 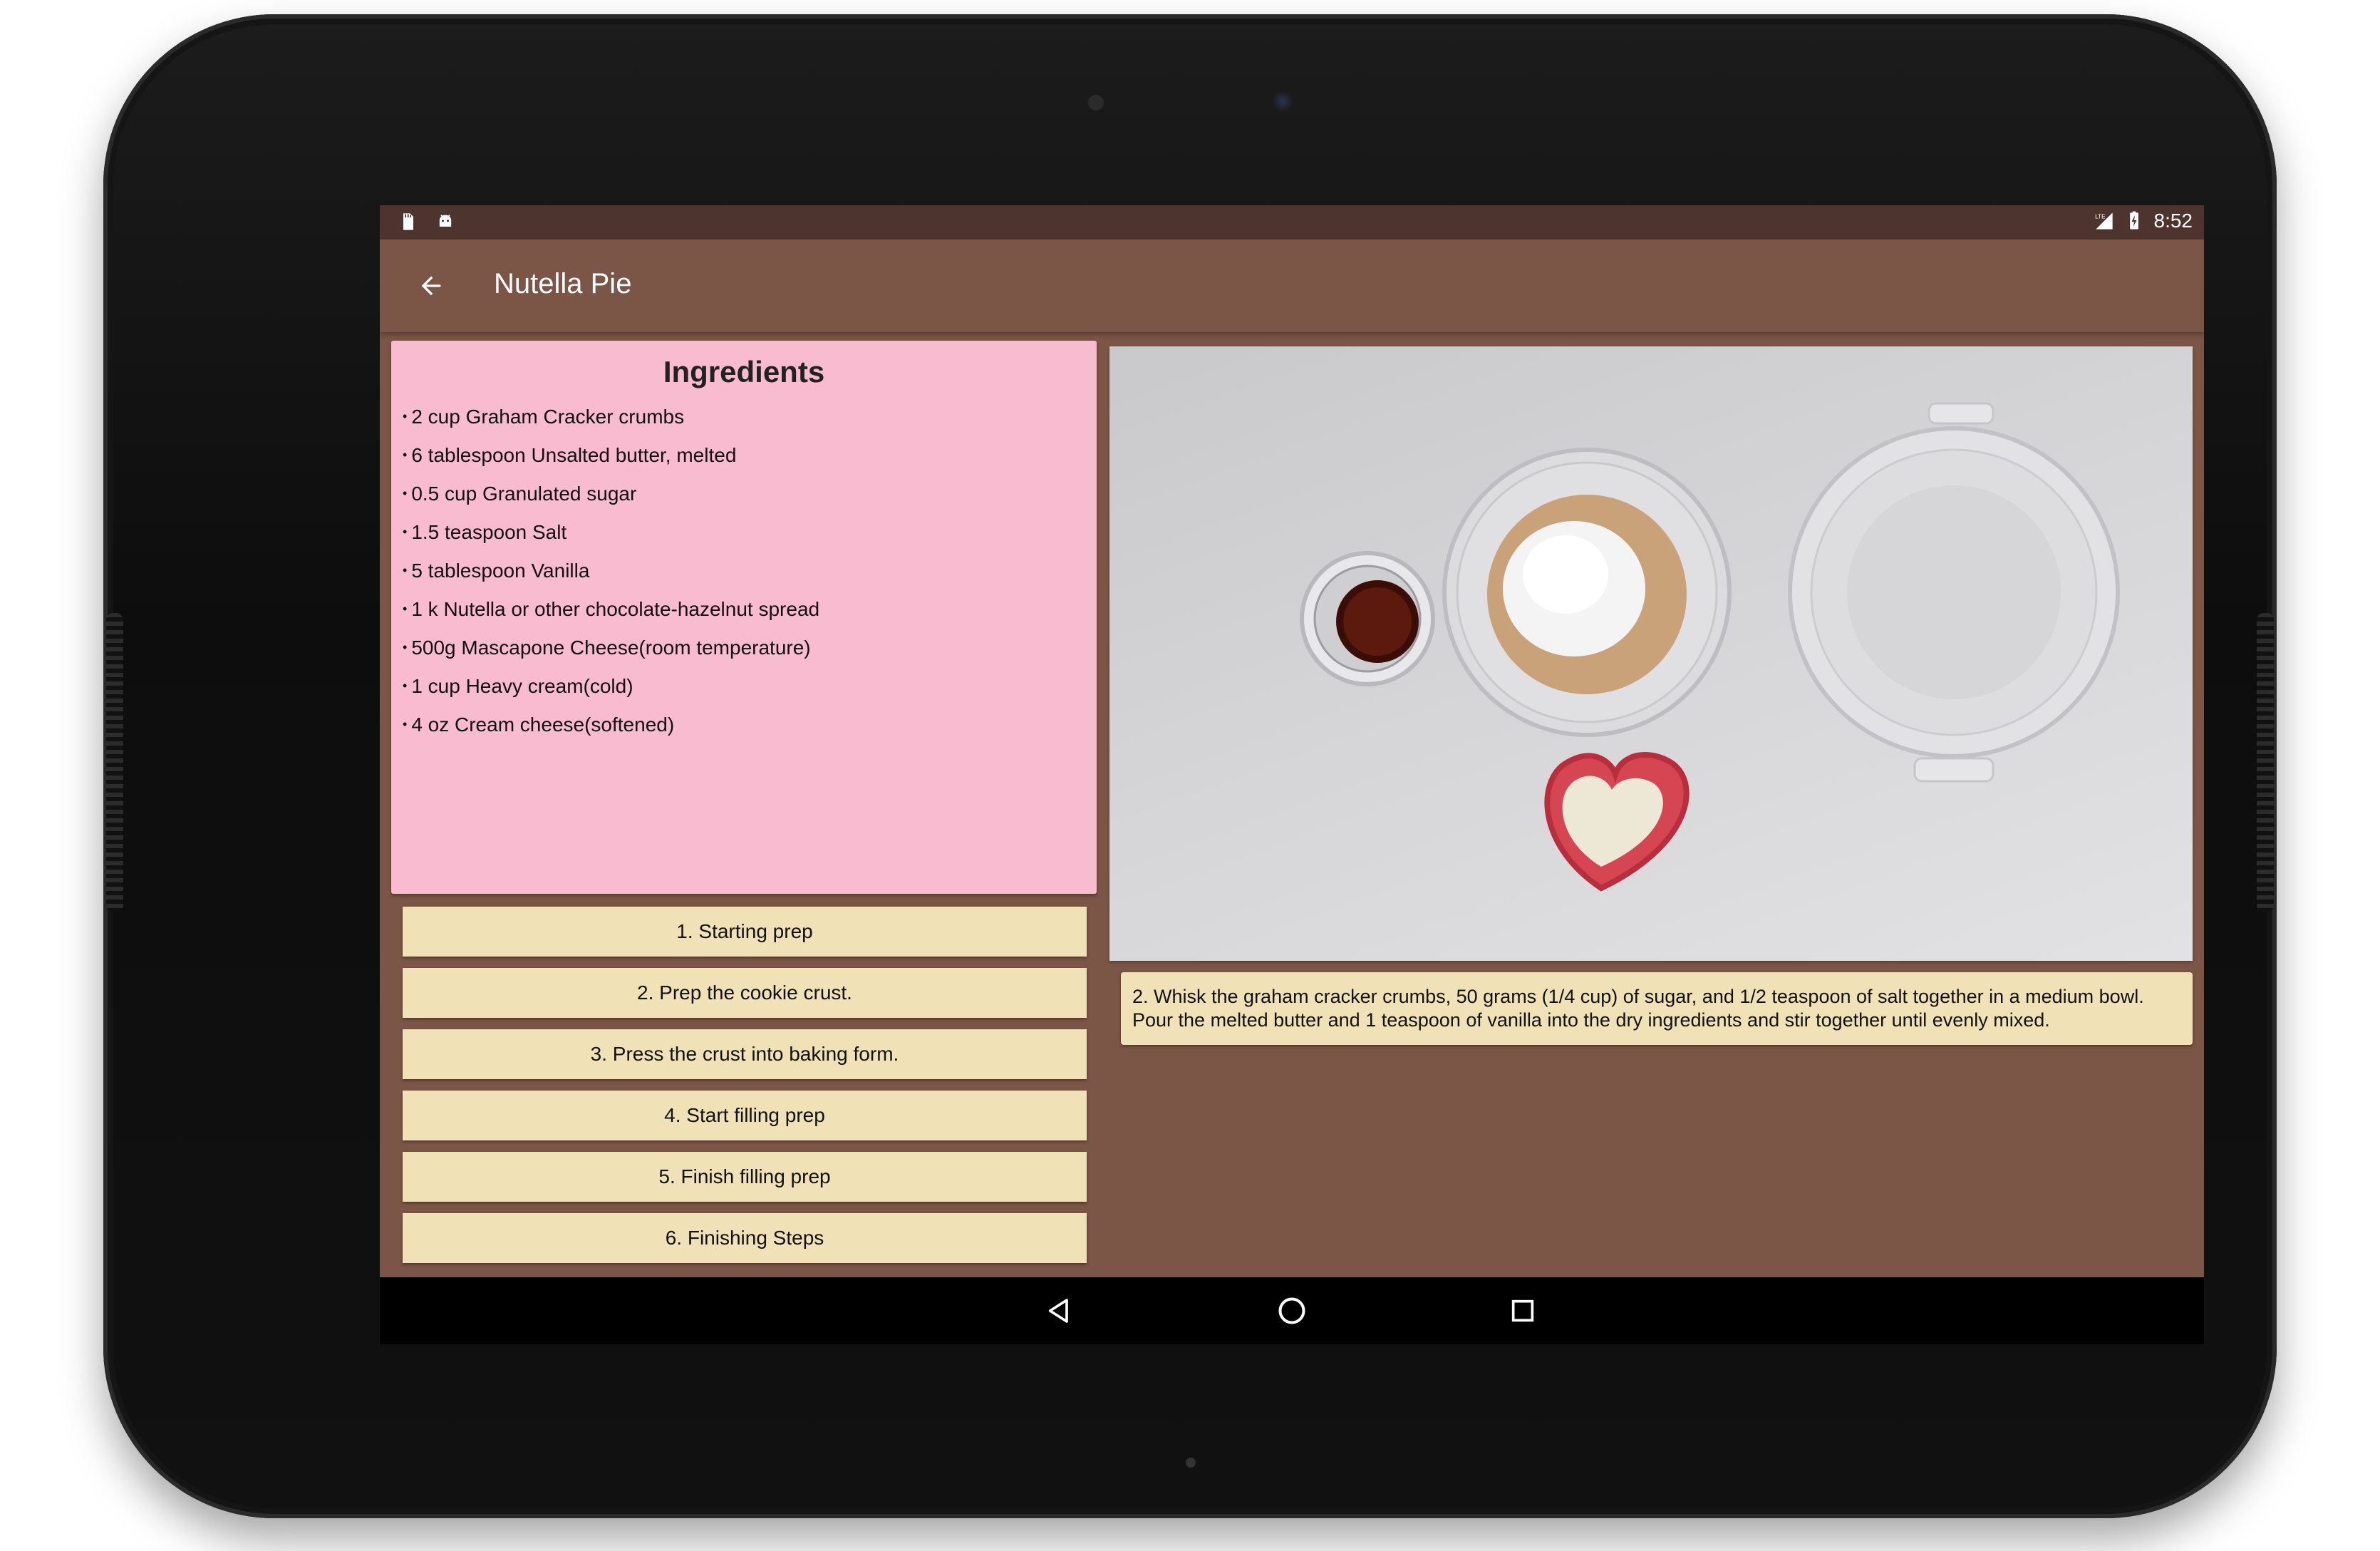 I want to click on nav-back-button, so click(x=1059, y=1310).